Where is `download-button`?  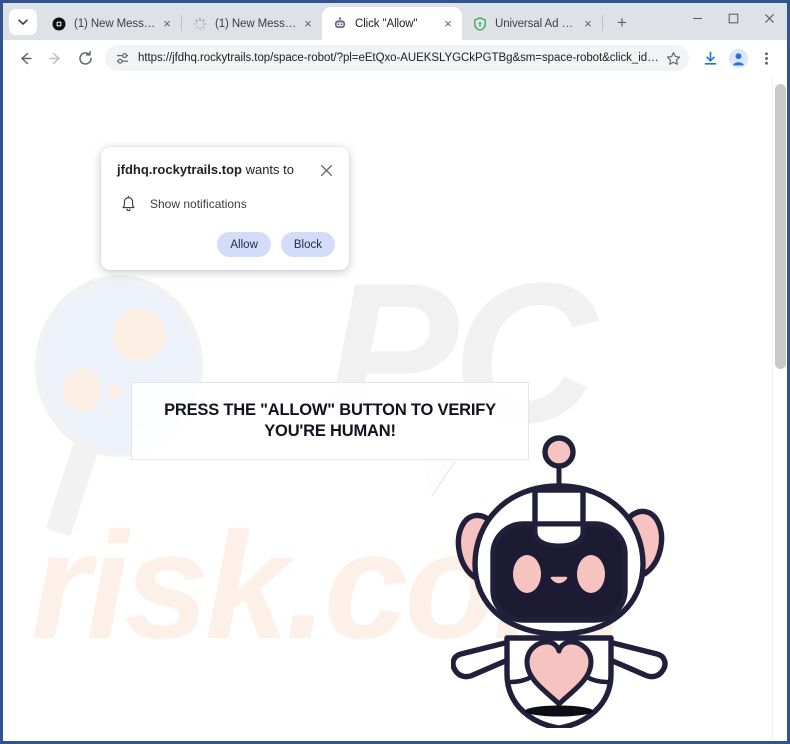 download-button is located at coordinates (710, 58).